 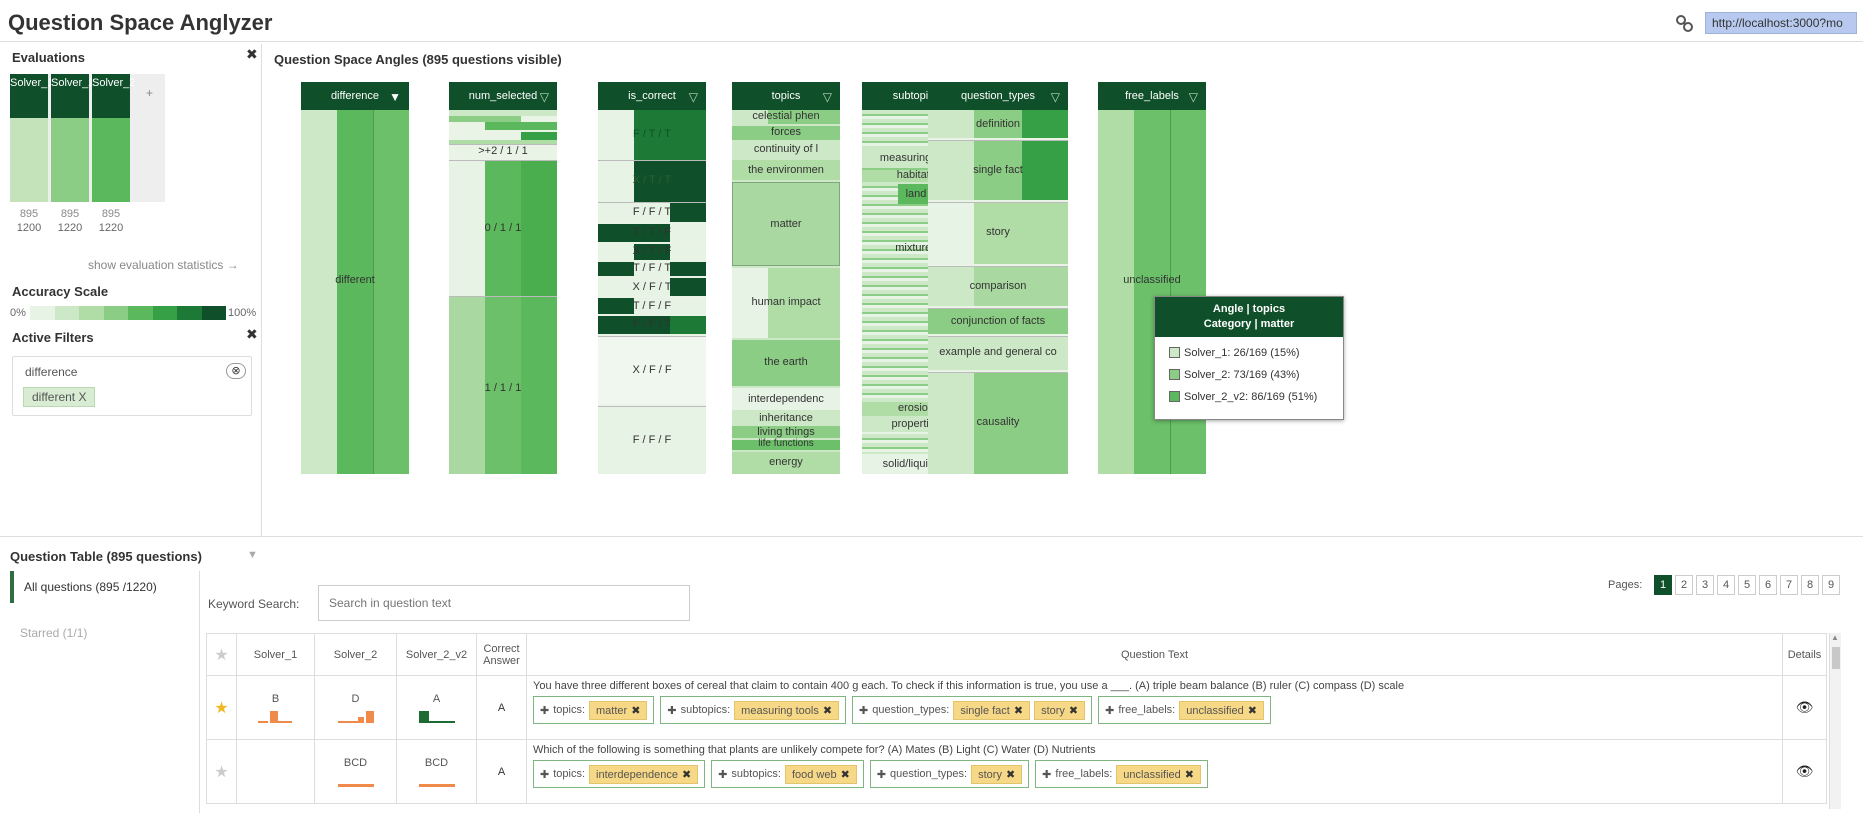 I want to click on category-label: interdependenc, so click(x=786, y=399).